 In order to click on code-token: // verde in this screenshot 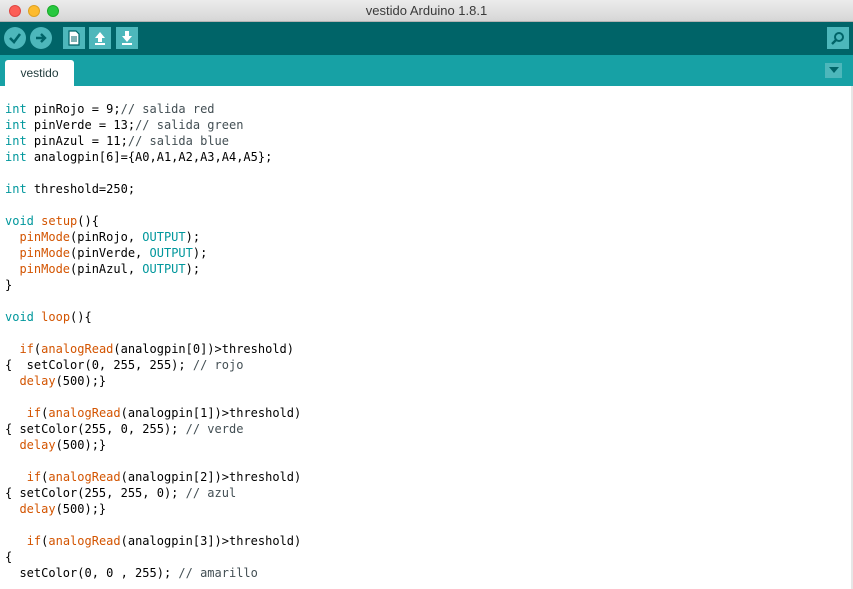, I will do `click(214, 429)`.